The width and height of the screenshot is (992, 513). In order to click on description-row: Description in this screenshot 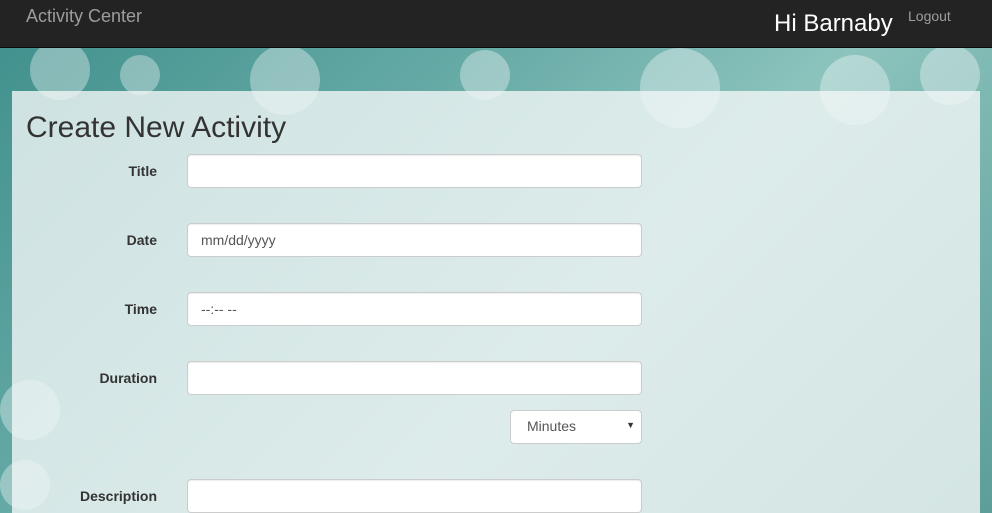, I will do `click(496, 496)`.